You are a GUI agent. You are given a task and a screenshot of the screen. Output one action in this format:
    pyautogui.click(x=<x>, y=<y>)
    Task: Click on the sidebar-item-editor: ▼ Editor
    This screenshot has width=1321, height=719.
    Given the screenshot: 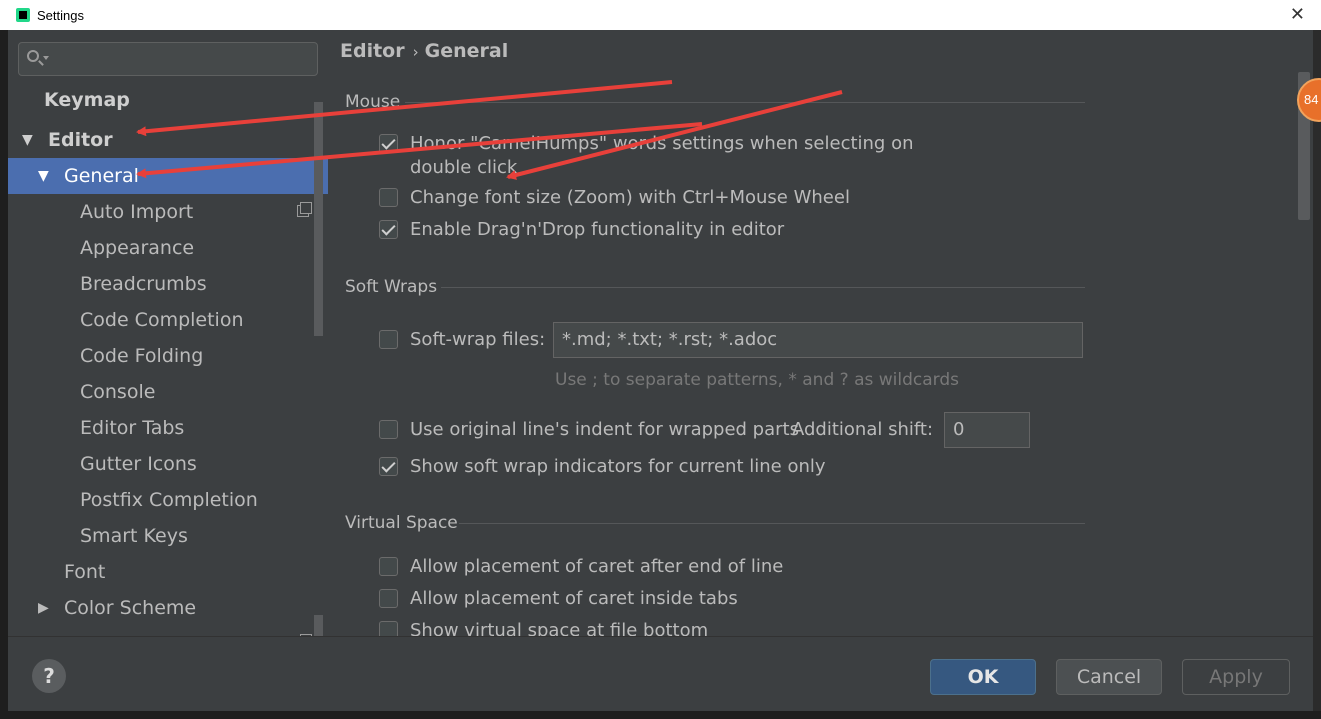 What is the action you would take?
    pyautogui.click(x=168, y=140)
    